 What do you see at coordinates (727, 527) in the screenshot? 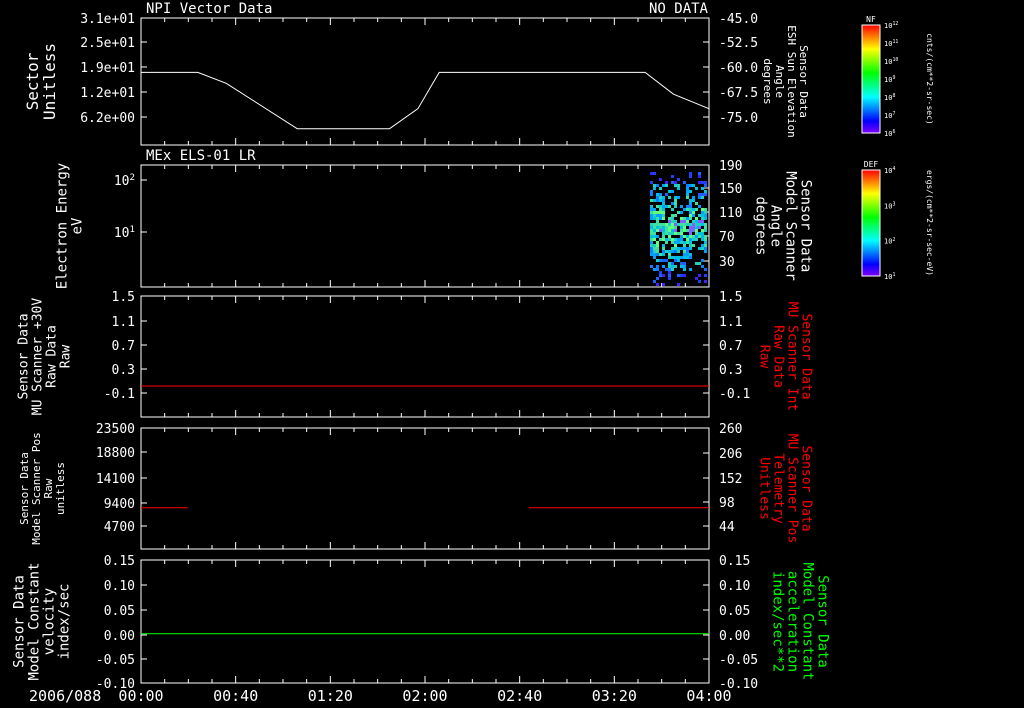
I see `y-tick-label-right: 44` at bounding box center [727, 527].